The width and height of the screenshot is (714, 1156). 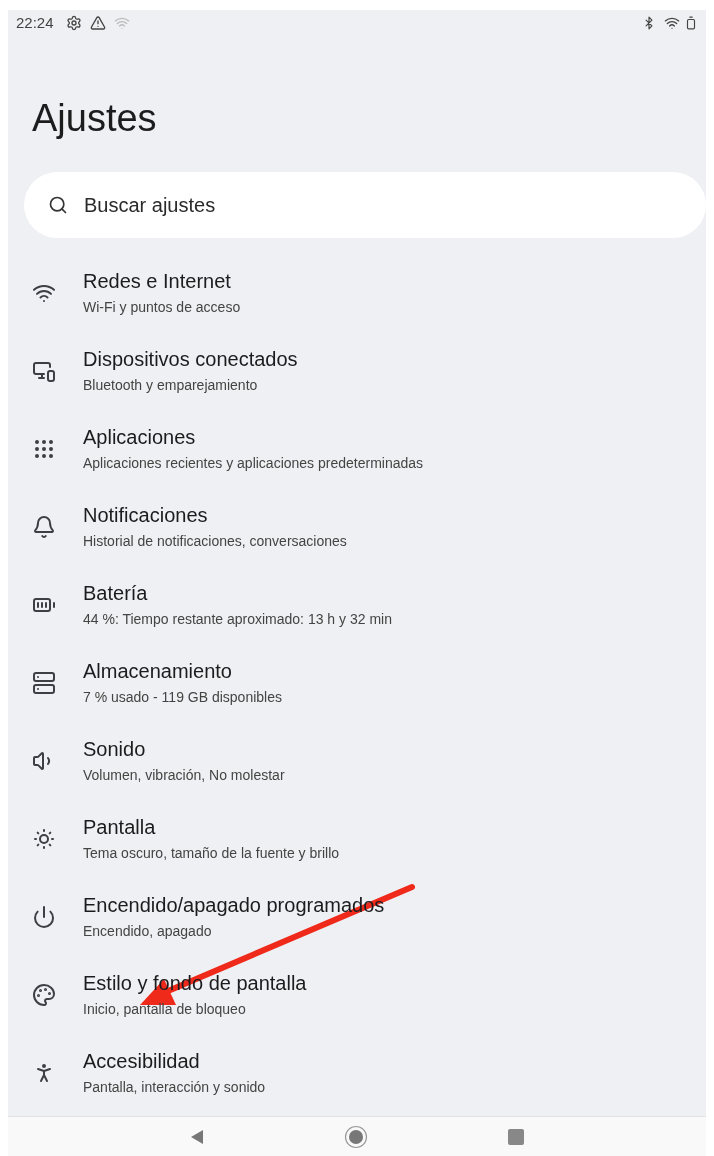 What do you see at coordinates (356, 1136) in the screenshot?
I see `home-icon` at bounding box center [356, 1136].